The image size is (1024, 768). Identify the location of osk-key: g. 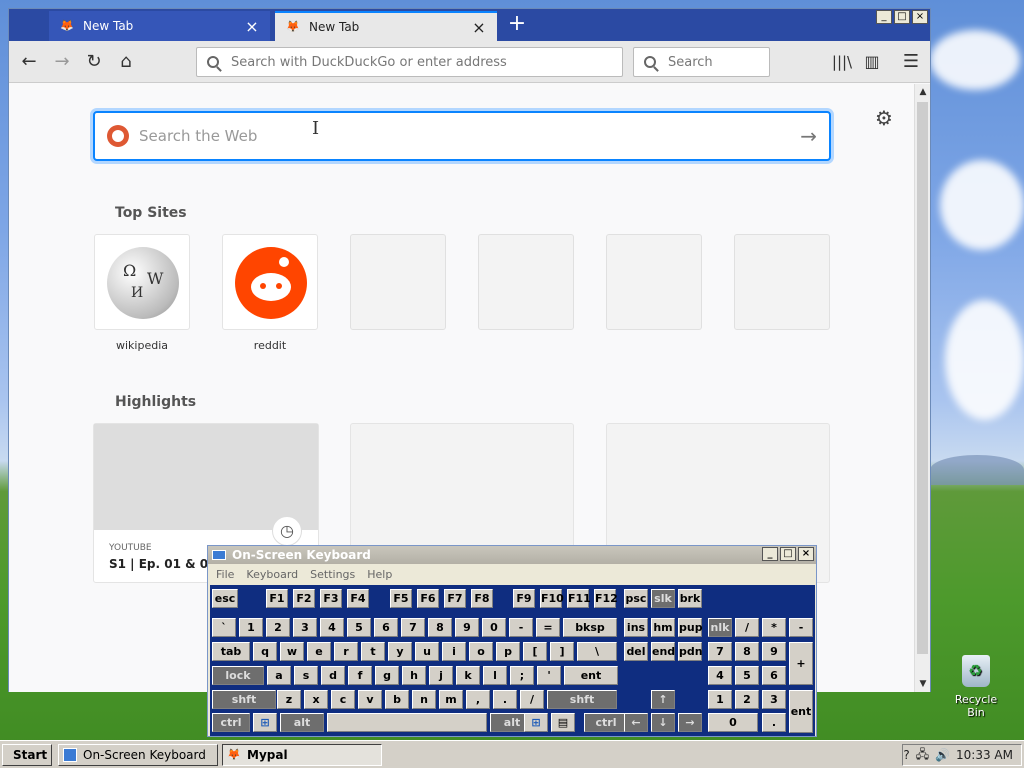
(387, 675).